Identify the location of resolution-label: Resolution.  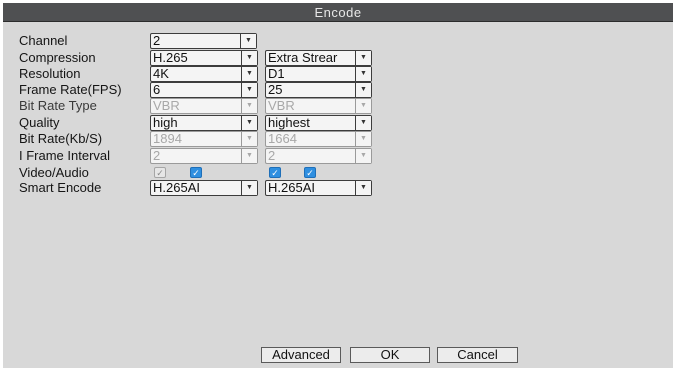
(50, 73).